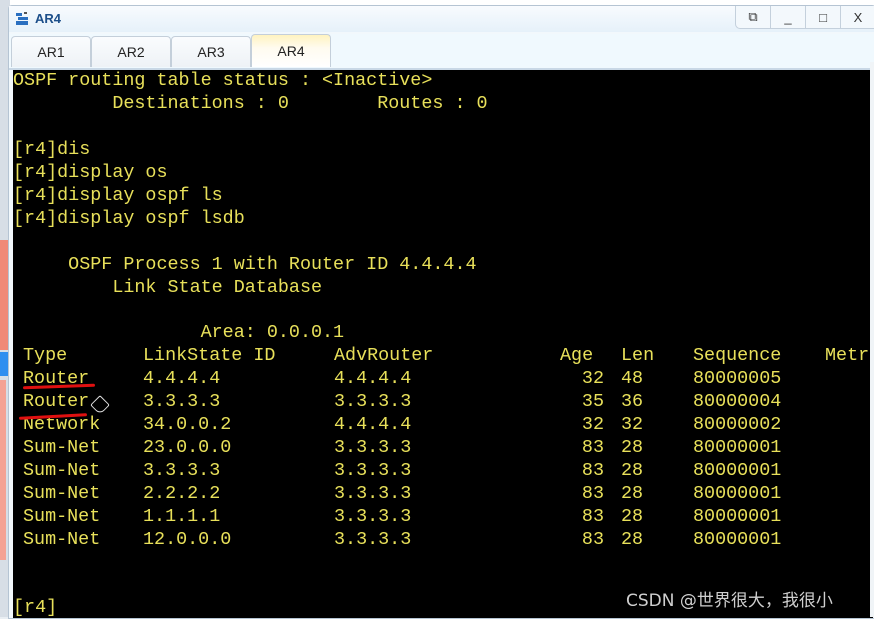  What do you see at coordinates (638, 355) in the screenshot?
I see `lsdb-header-cell: Len` at bounding box center [638, 355].